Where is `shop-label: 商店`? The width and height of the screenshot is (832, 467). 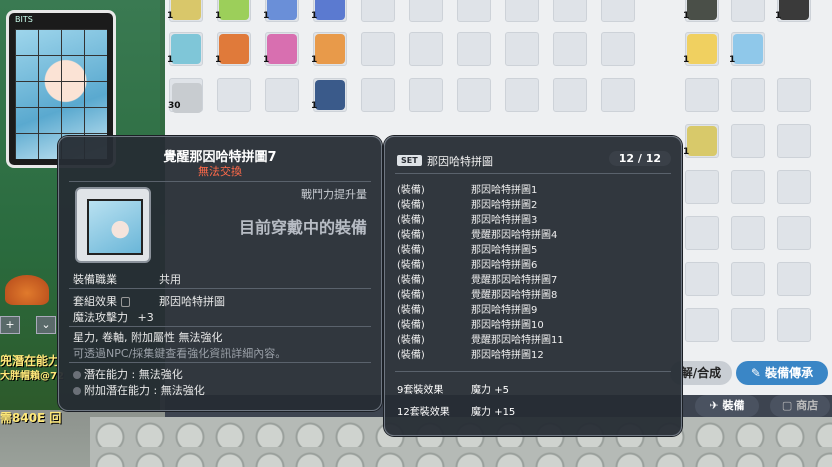 shop-label: 商店 is located at coordinates (807, 405).